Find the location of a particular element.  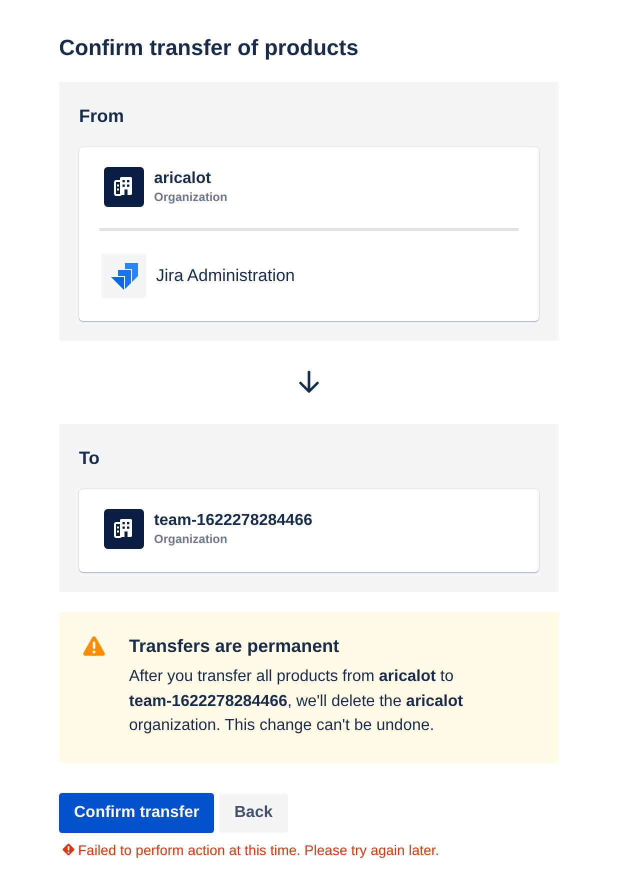

error-message: Failed to perform action at this time. Please try again later. is located at coordinates (259, 849).